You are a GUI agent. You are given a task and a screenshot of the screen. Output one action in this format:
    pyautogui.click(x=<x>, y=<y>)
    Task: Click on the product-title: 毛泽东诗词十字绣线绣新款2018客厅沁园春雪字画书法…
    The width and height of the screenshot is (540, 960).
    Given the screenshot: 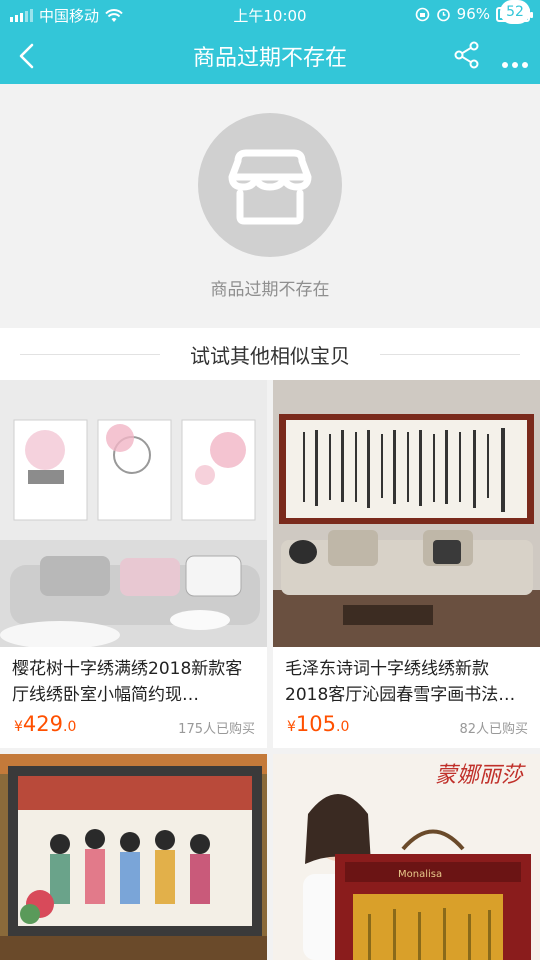 What is the action you would take?
    pyautogui.click(x=407, y=682)
    